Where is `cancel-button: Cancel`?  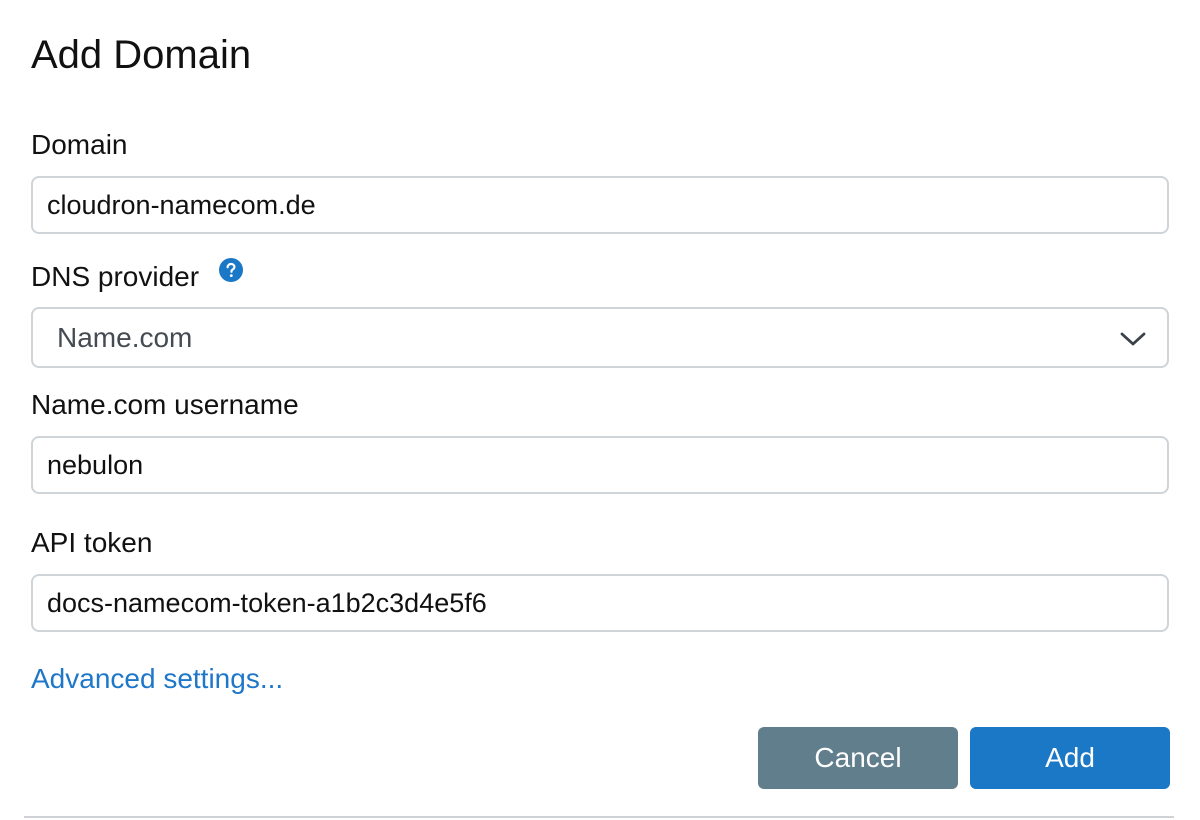 cancel-button: Cancel is located at coordinates (858, 758).